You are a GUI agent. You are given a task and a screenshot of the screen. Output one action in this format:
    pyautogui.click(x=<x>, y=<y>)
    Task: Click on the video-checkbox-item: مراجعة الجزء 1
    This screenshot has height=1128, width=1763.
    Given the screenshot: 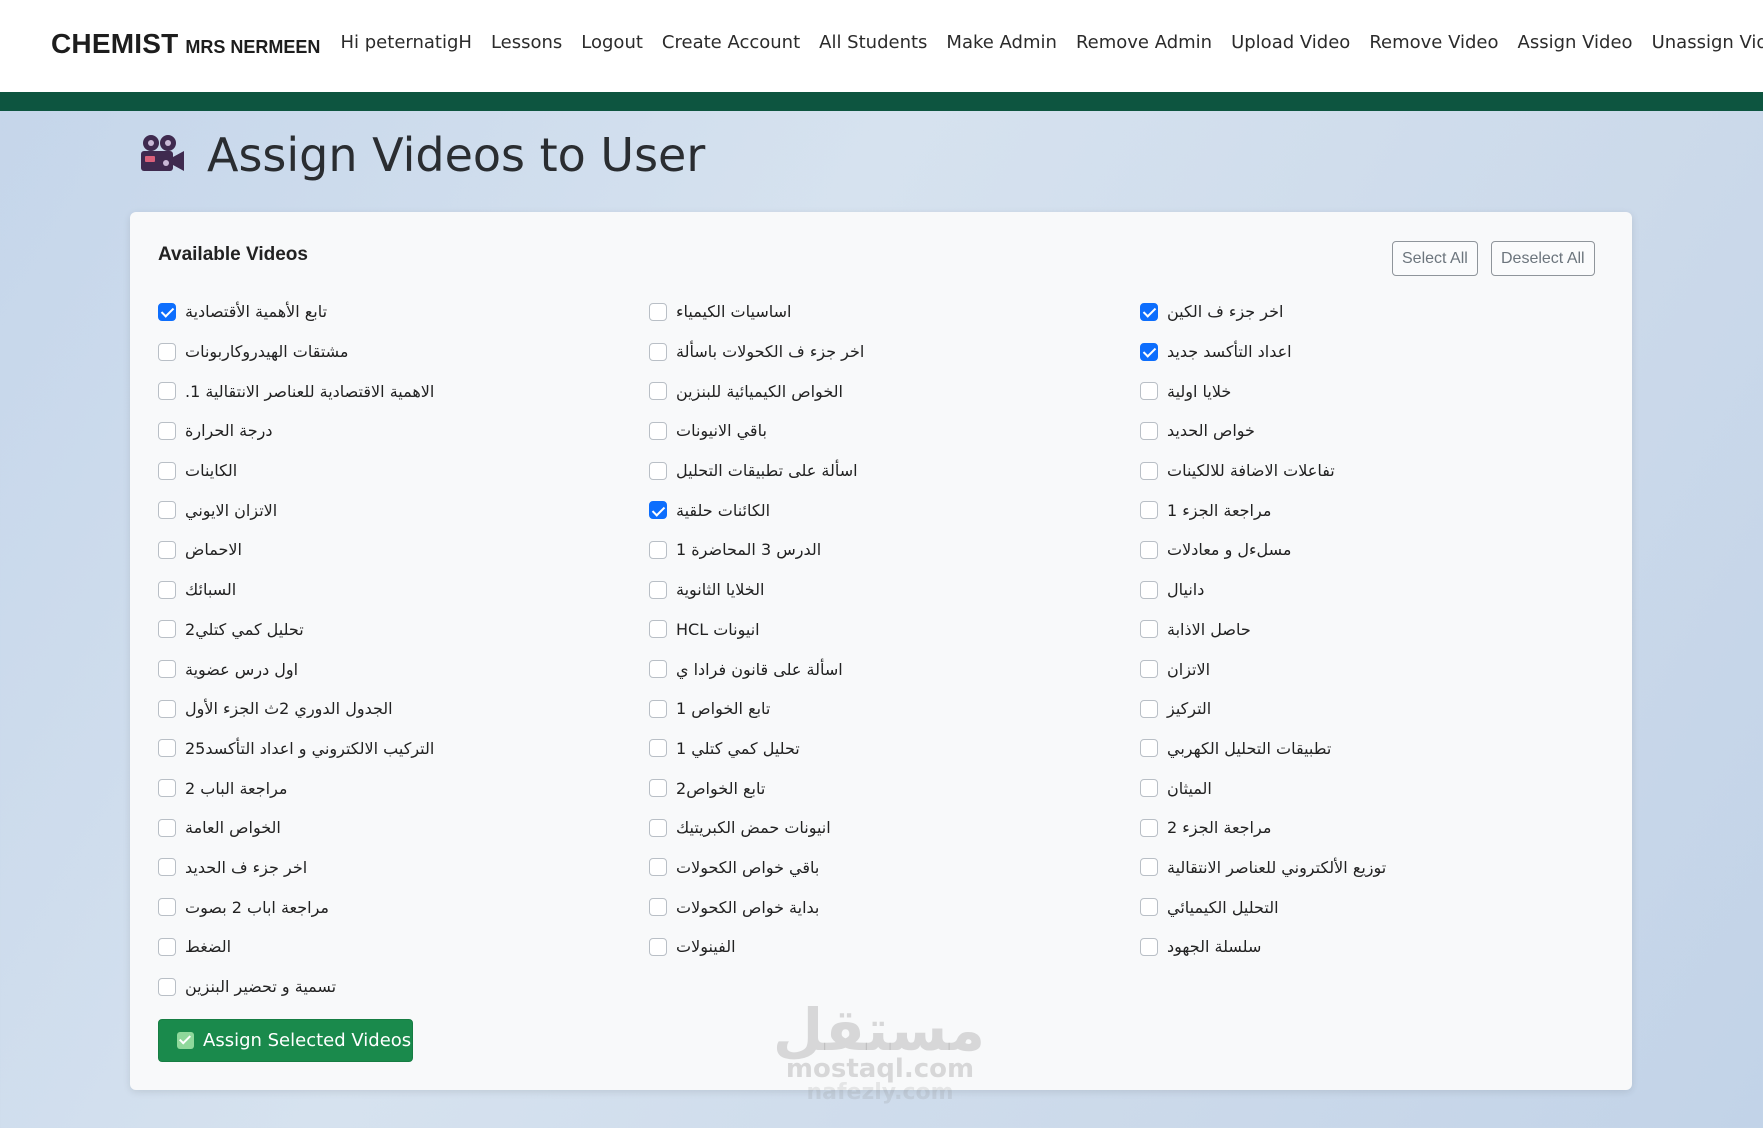 What is the action you would take?
    pyautogui.click(x=1340, y=510)
    